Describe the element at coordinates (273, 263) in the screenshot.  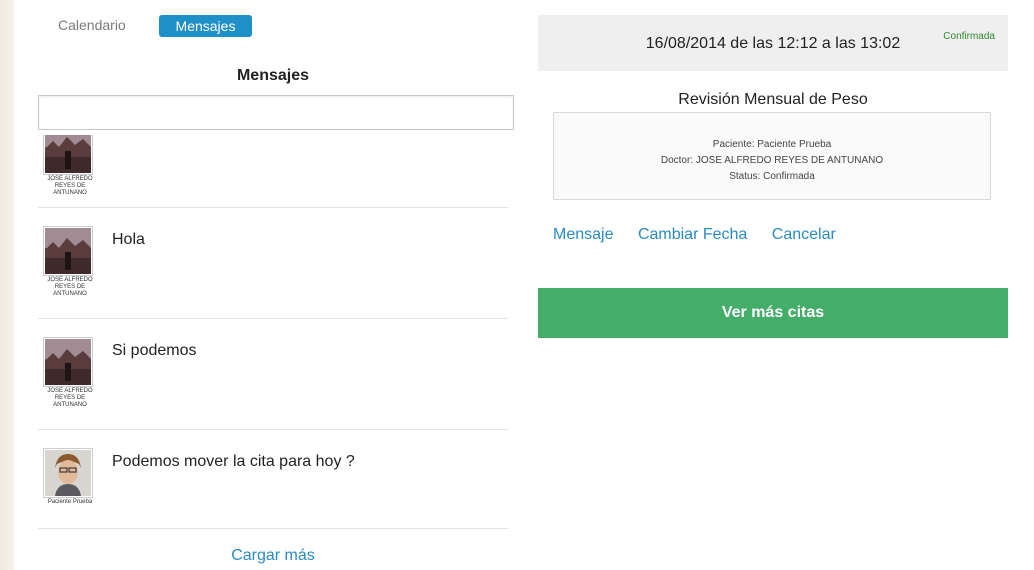
I see `message-item: JOSE ALFREDO REYES DE ANTUNANO Hola` at that location.